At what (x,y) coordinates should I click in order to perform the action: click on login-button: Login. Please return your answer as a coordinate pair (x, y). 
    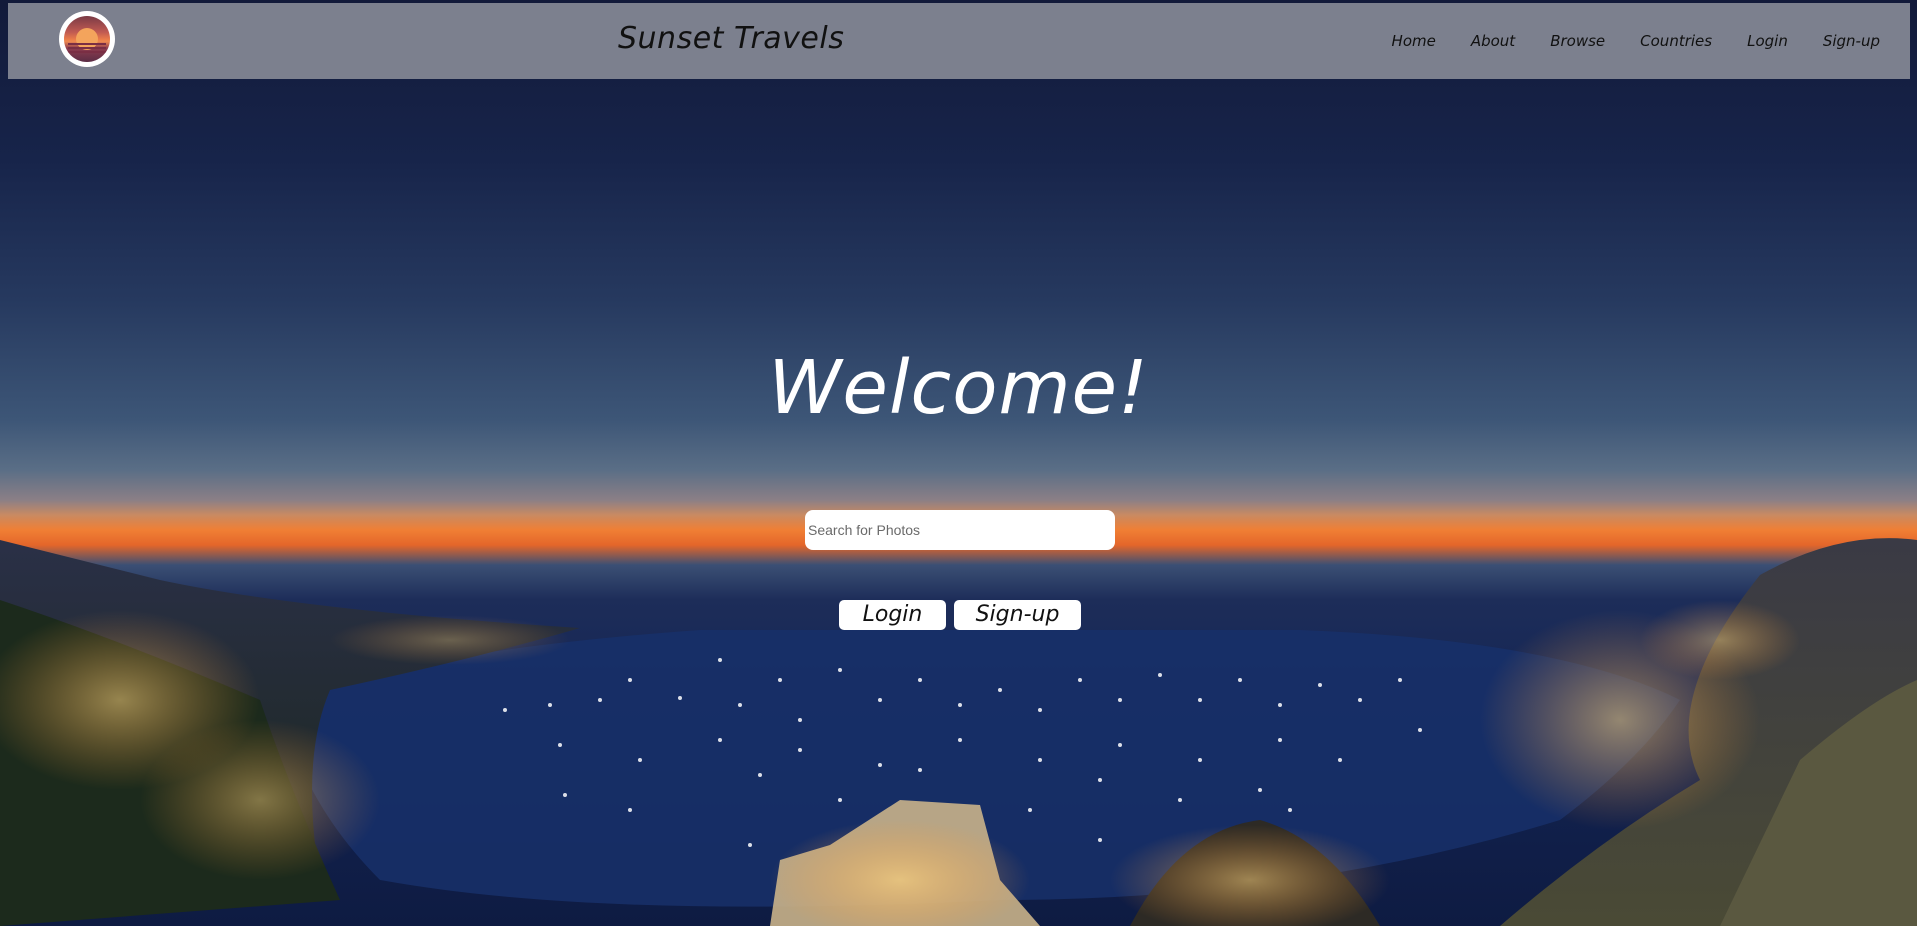
    Looking at the image, I should click on (892, 615).